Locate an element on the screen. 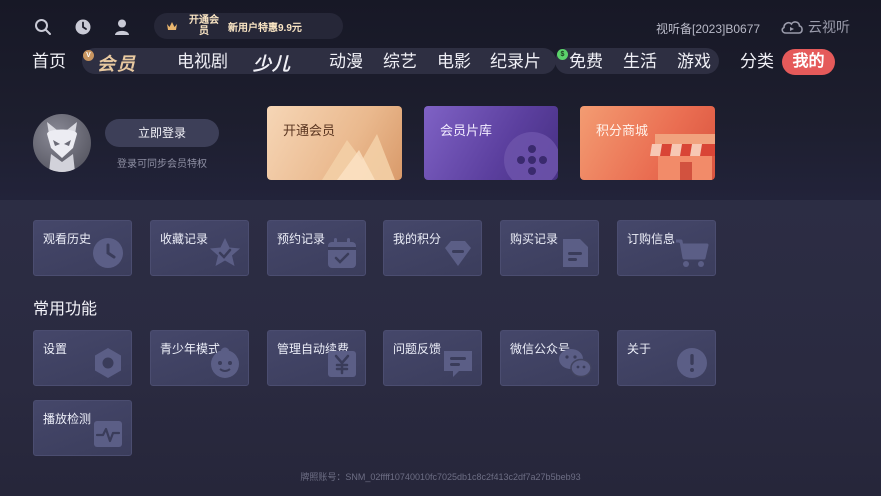 This screenshot has height=496, width=881. nav-variety: 综艺 is located at coordinates (400, 62).